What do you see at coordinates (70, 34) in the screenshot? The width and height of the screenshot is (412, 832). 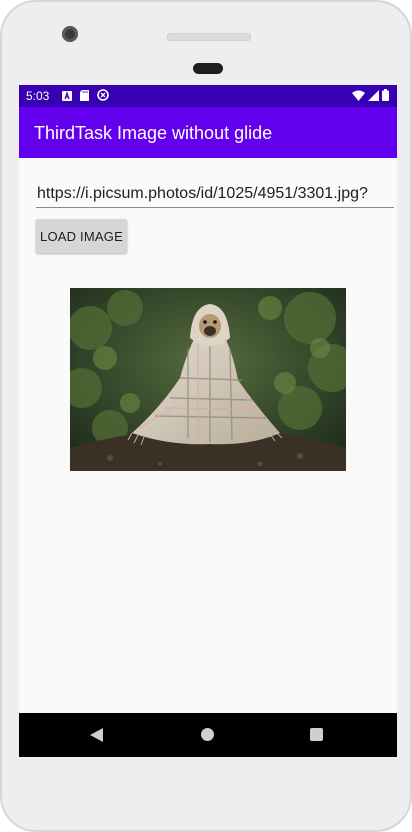 I see `front-camera` at bounding box center [70, 34].